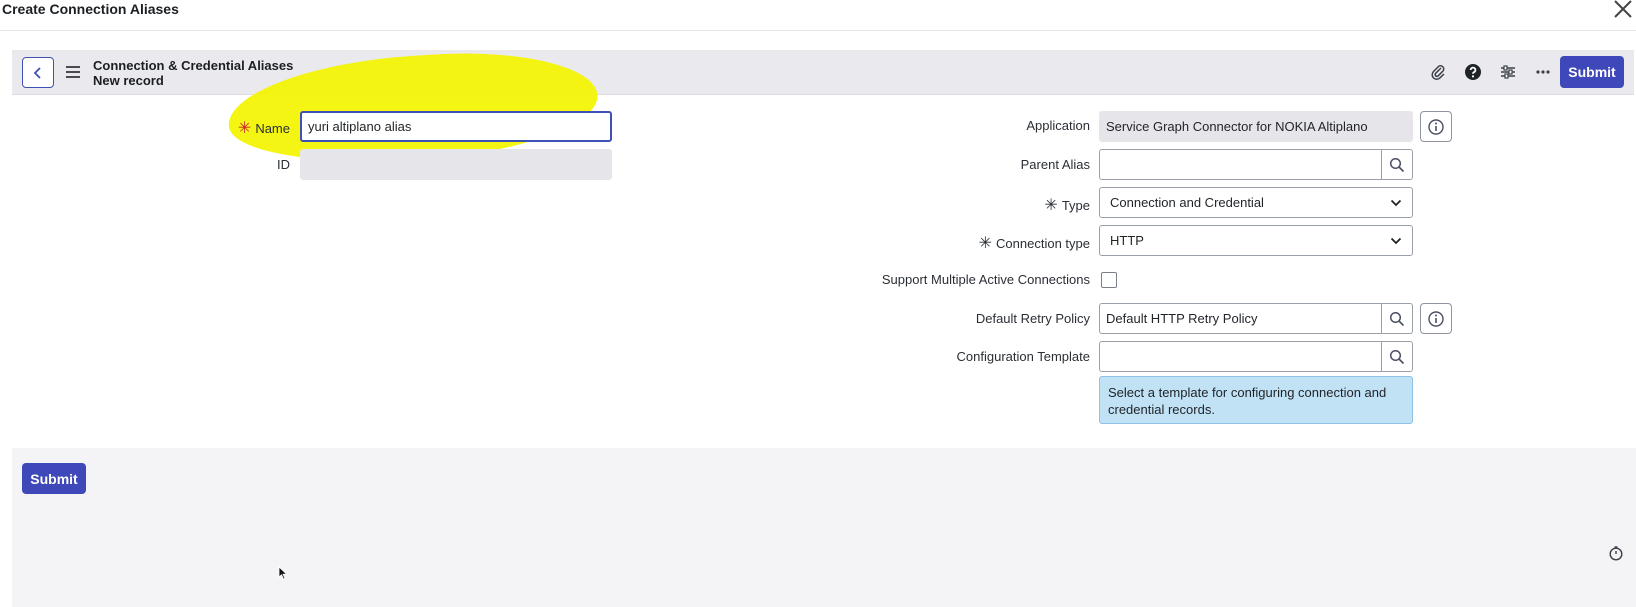 Image resolution: width=1636 pixels, height=607 pixels. What do you see at coordinates (1592, 72) in the screenshot?
I see `header-submit-button: Submit` at bounding box center [1592, 72].